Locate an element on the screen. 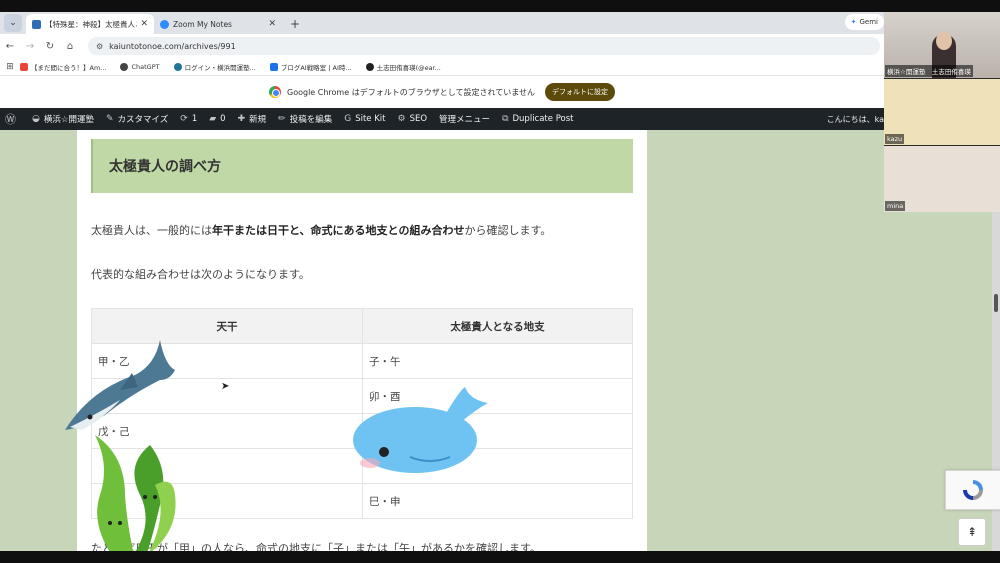 The width and height of the screenshot is (1000, 563). site-favicon-icon is located at coordinates (36, 24).